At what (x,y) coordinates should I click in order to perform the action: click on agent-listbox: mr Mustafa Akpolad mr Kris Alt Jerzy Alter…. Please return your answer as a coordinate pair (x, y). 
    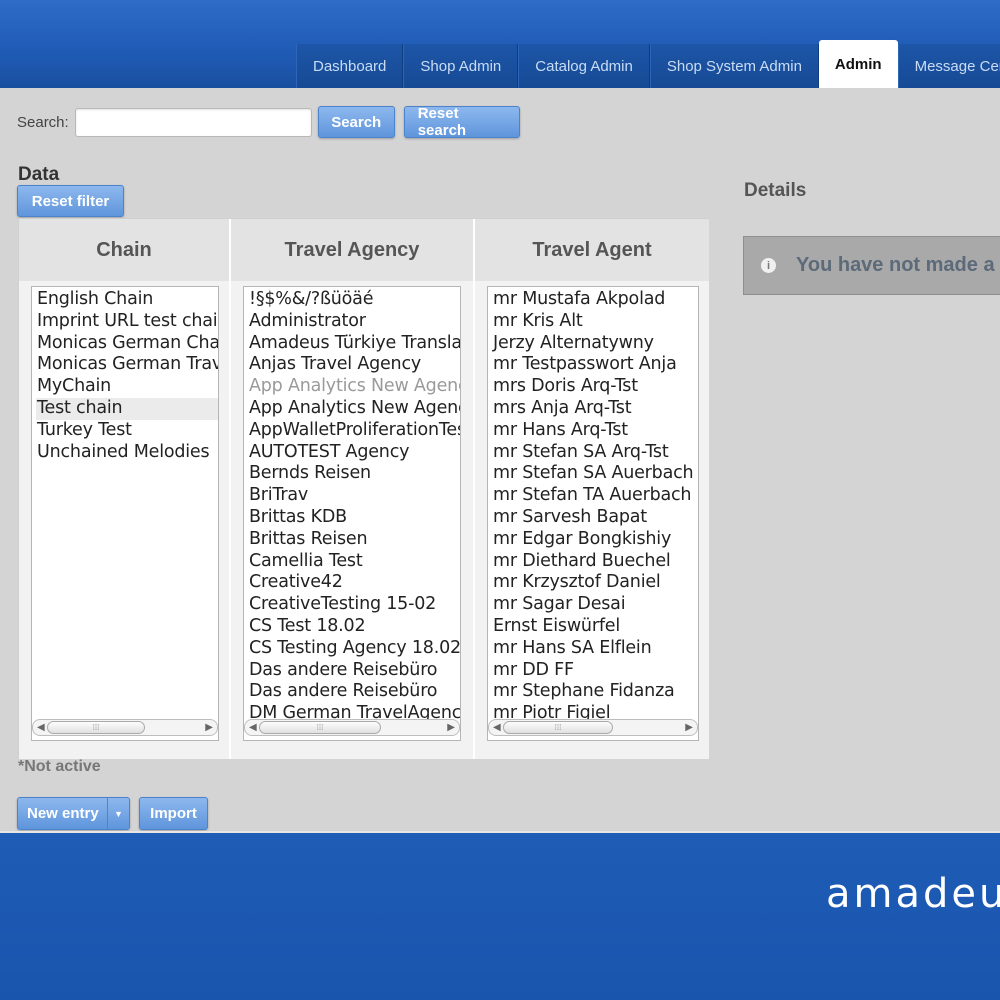
    Looking at the image, I should click on (593, 513).